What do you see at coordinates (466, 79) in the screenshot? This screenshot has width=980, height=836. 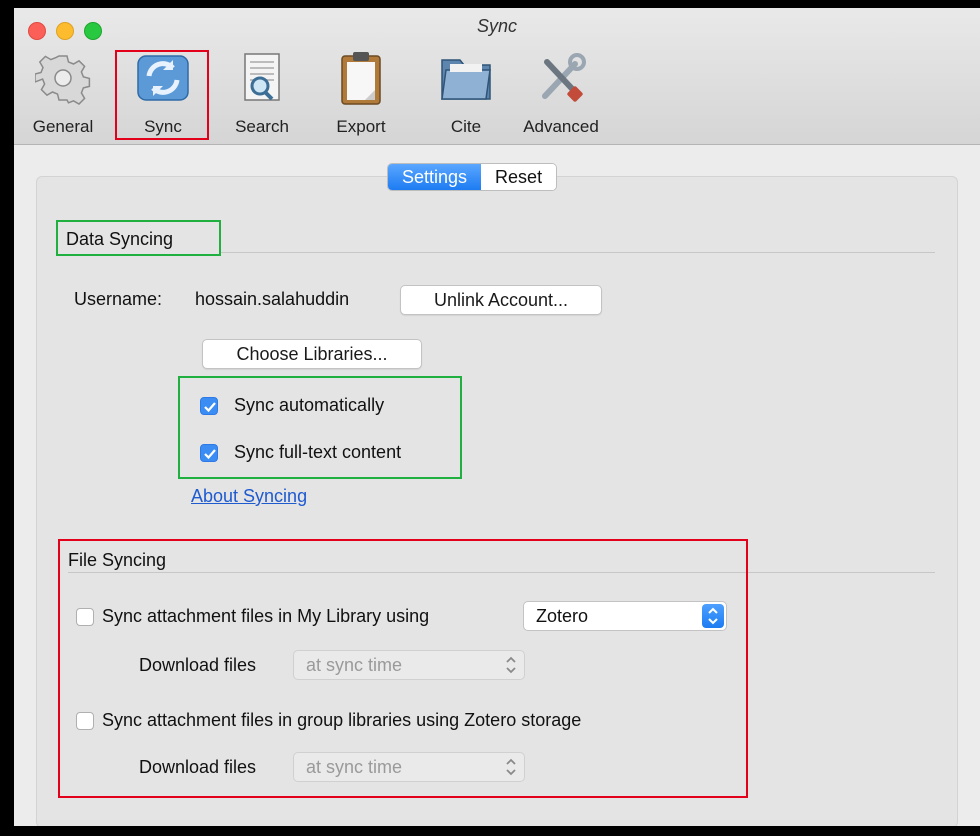 I see `folder-icon` at bounding box center [466, 79].